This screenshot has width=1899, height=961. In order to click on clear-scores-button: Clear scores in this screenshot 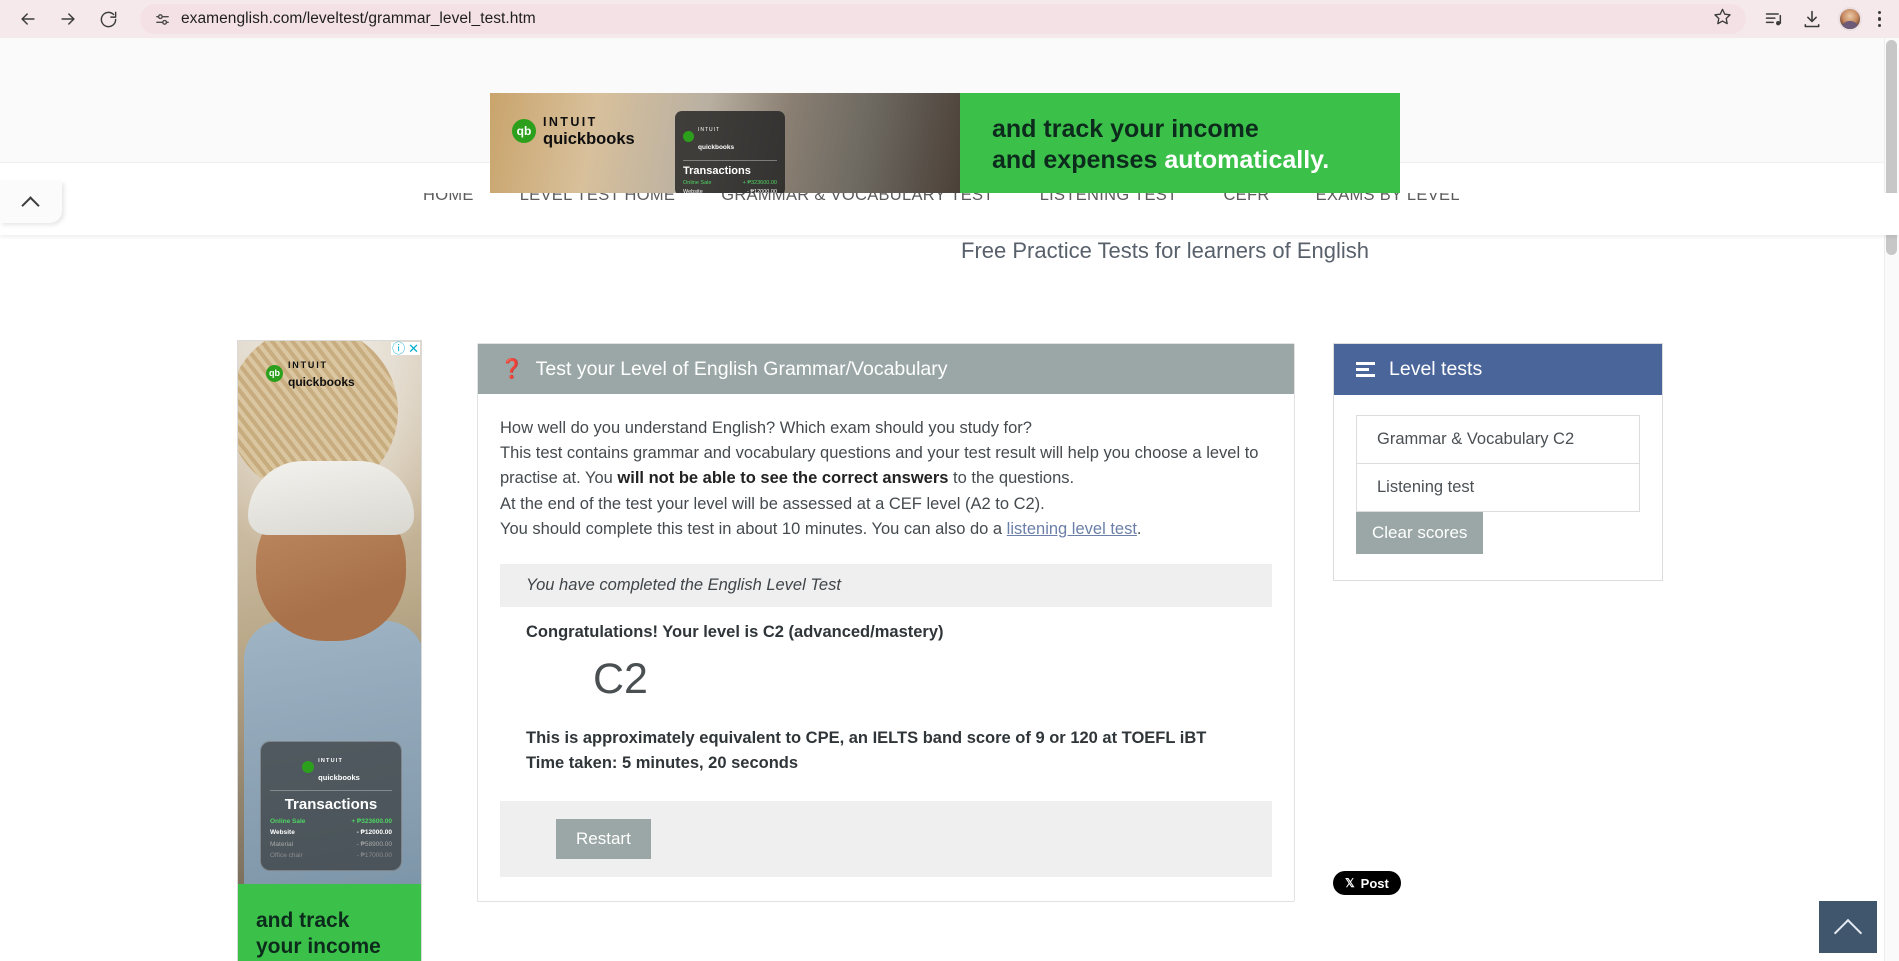, I will do `click(1420, 533)`.